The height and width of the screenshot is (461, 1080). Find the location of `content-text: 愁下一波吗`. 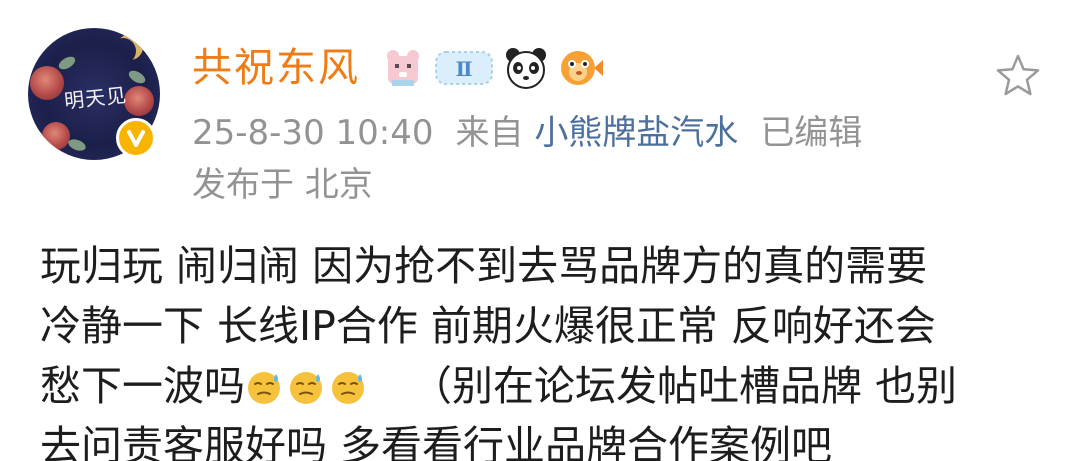

content-text: 愁下一波吗 is located at coordinates (142, 386).